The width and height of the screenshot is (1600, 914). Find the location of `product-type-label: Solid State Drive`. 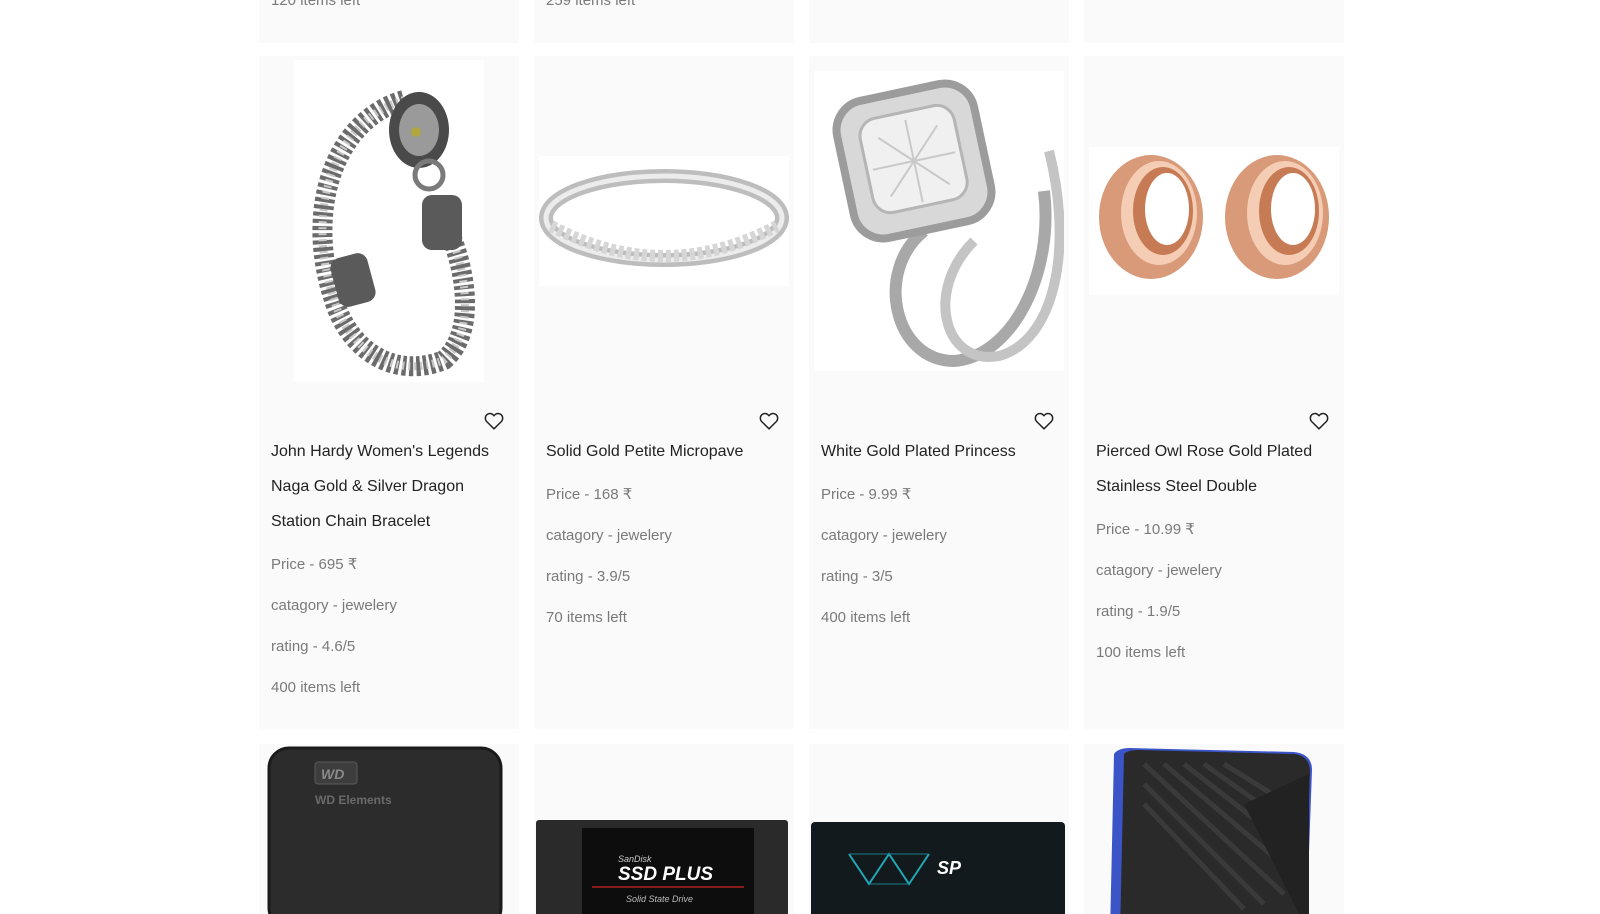

product-type-label: Solid State Drive is located at coordinates (659, 899).